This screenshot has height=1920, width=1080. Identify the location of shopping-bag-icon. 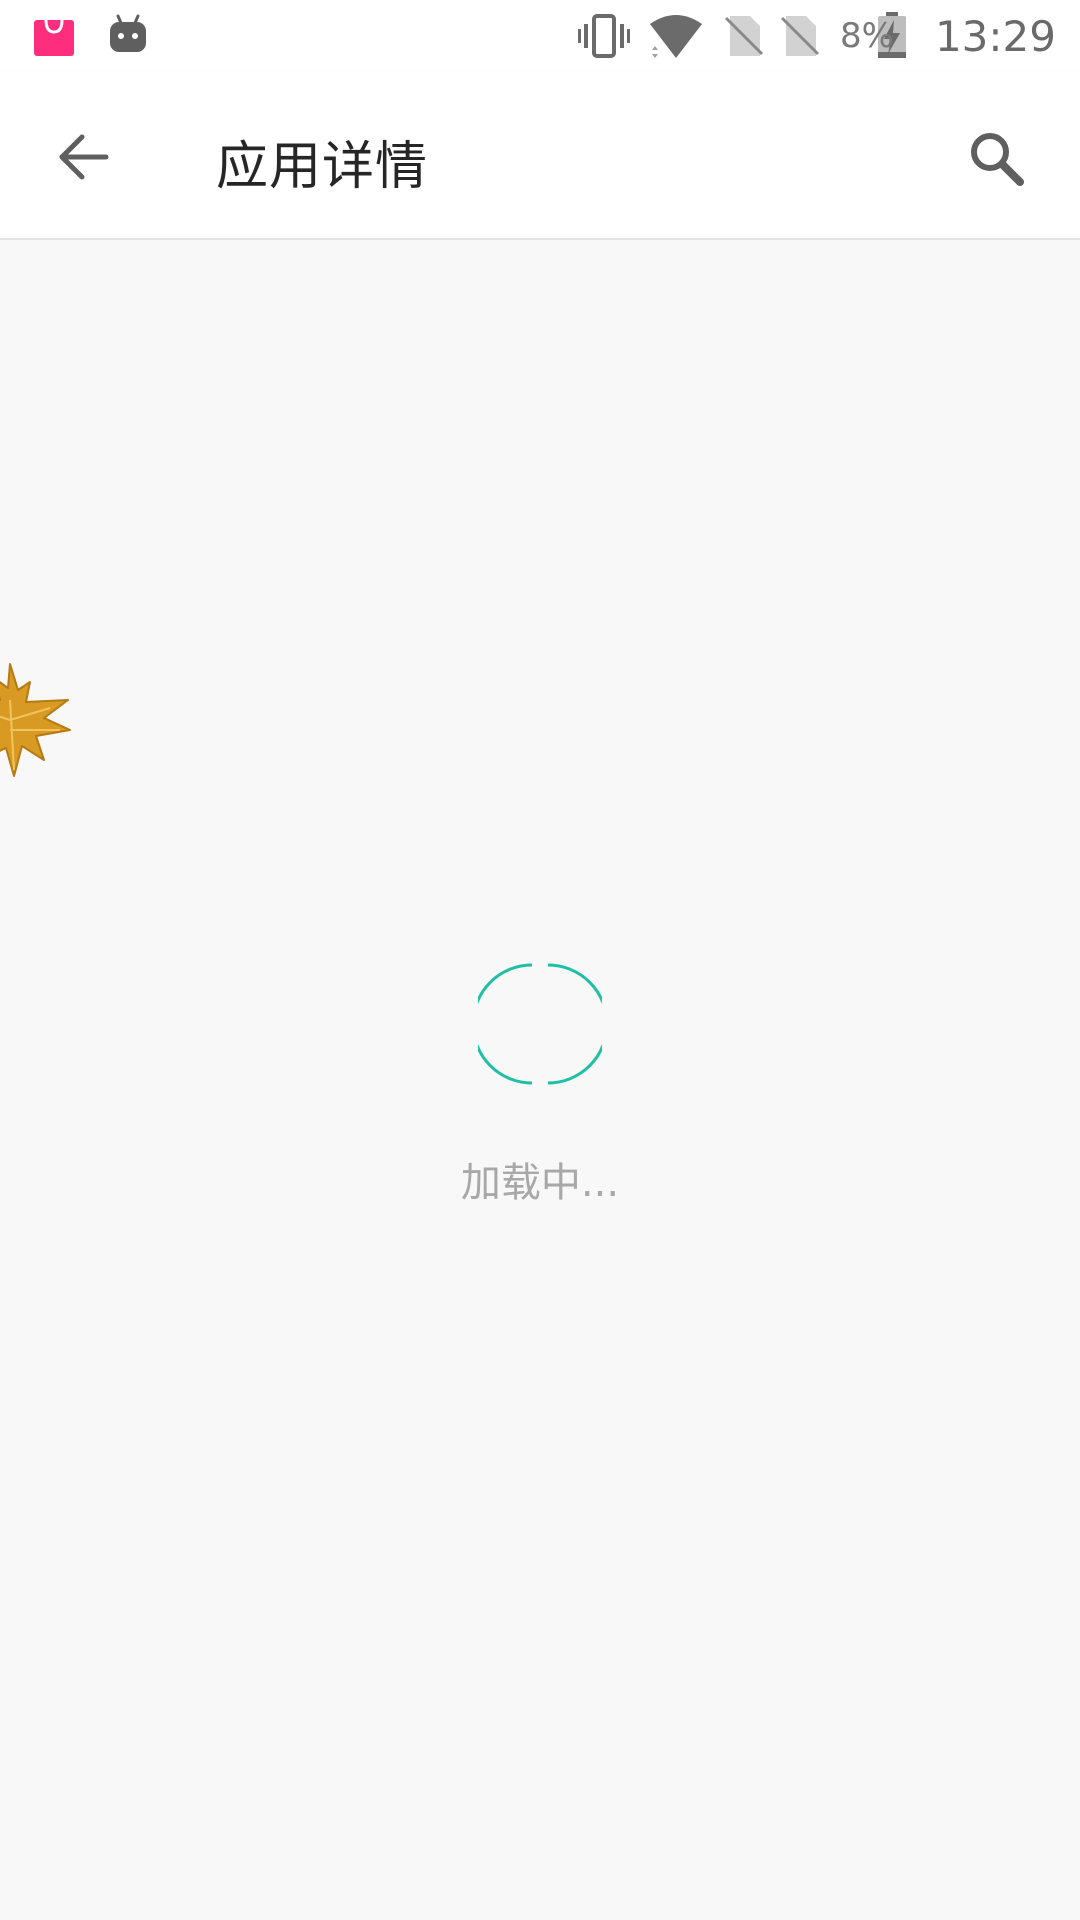
(54, 37).